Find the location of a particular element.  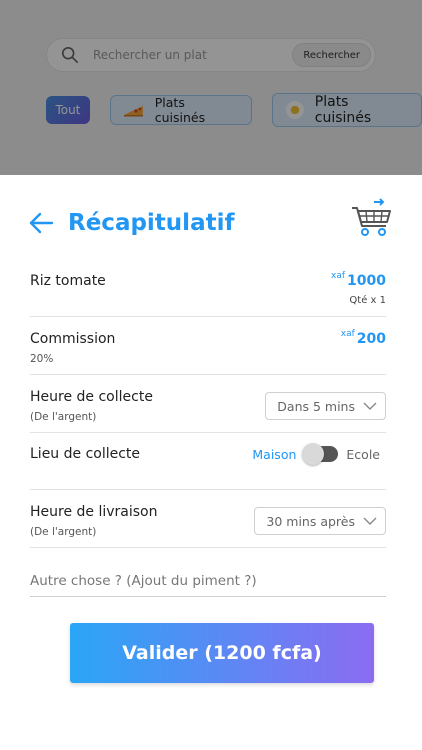

commission-row: Commission 20% xaf 200 is located at coordinates (208, 352).